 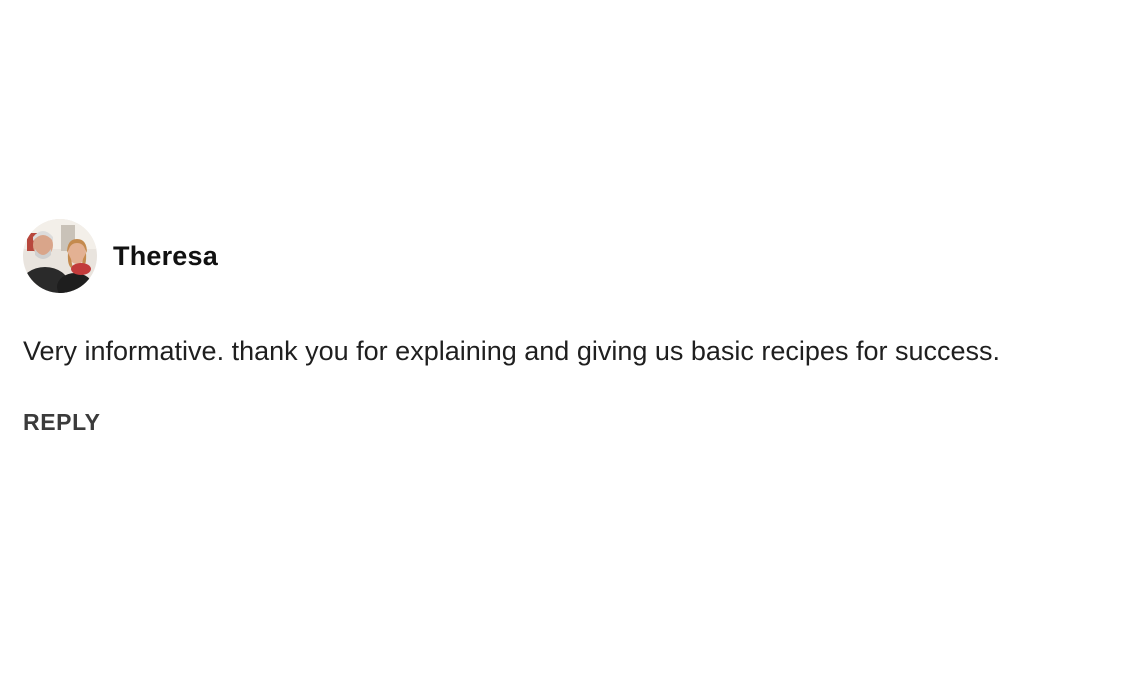 I want to click on user-photo-avatar-icon, so click(x=60, y=256).